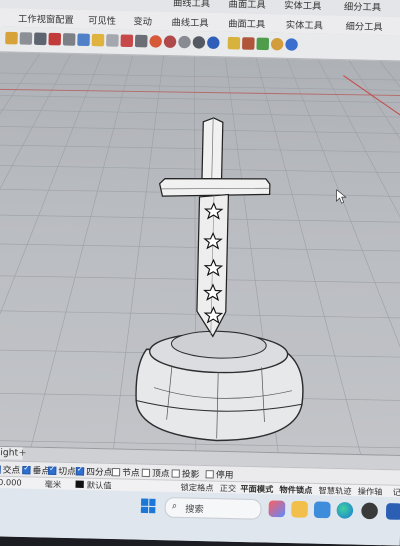 The image size is (400, 546). I want to click on pen-icon, so click(112, 40).